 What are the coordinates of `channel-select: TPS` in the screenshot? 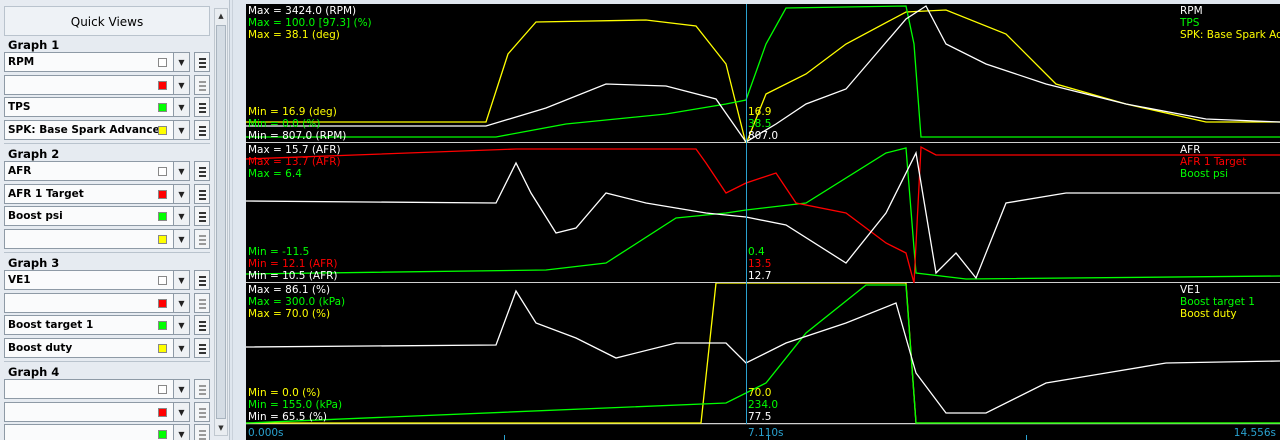 It's located at (89, 107).